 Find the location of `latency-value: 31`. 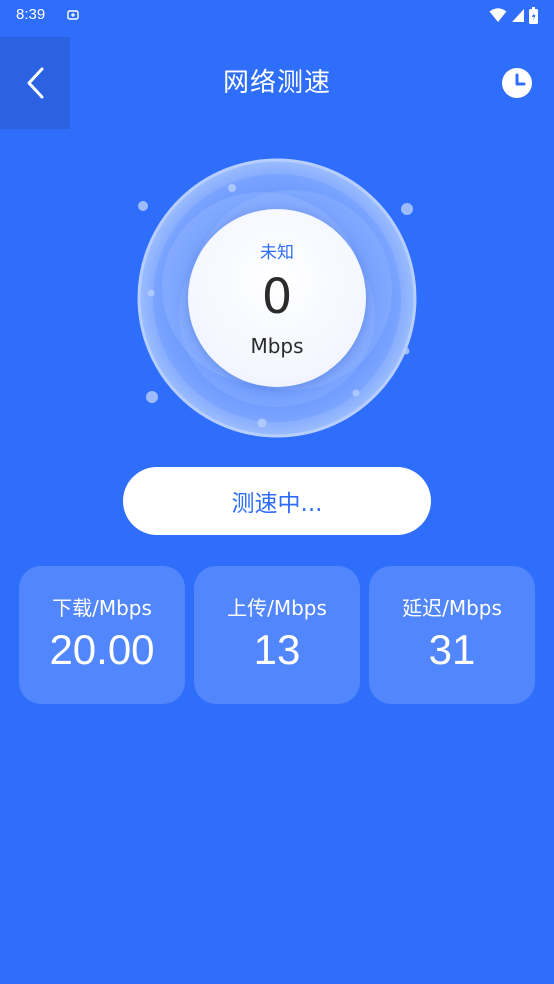

latency-value: 31 is located at coordinates (452, 649).